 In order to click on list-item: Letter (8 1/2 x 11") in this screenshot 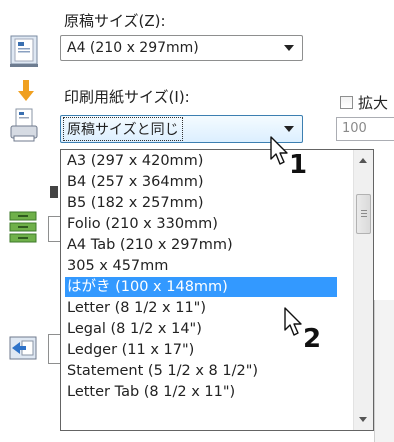, I will do `click(135, 308)`.